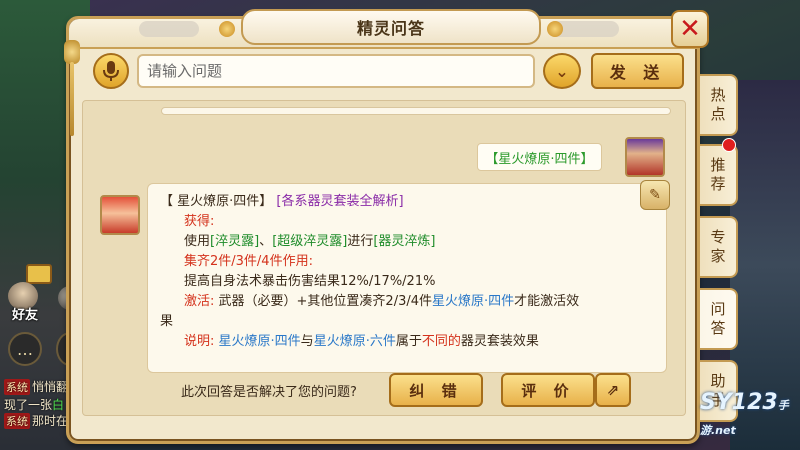 The image size is (800, 450). Describe the element at coordinates (744, 413) in the screenshot. I see `watermark: SY123手游.net` at that location.